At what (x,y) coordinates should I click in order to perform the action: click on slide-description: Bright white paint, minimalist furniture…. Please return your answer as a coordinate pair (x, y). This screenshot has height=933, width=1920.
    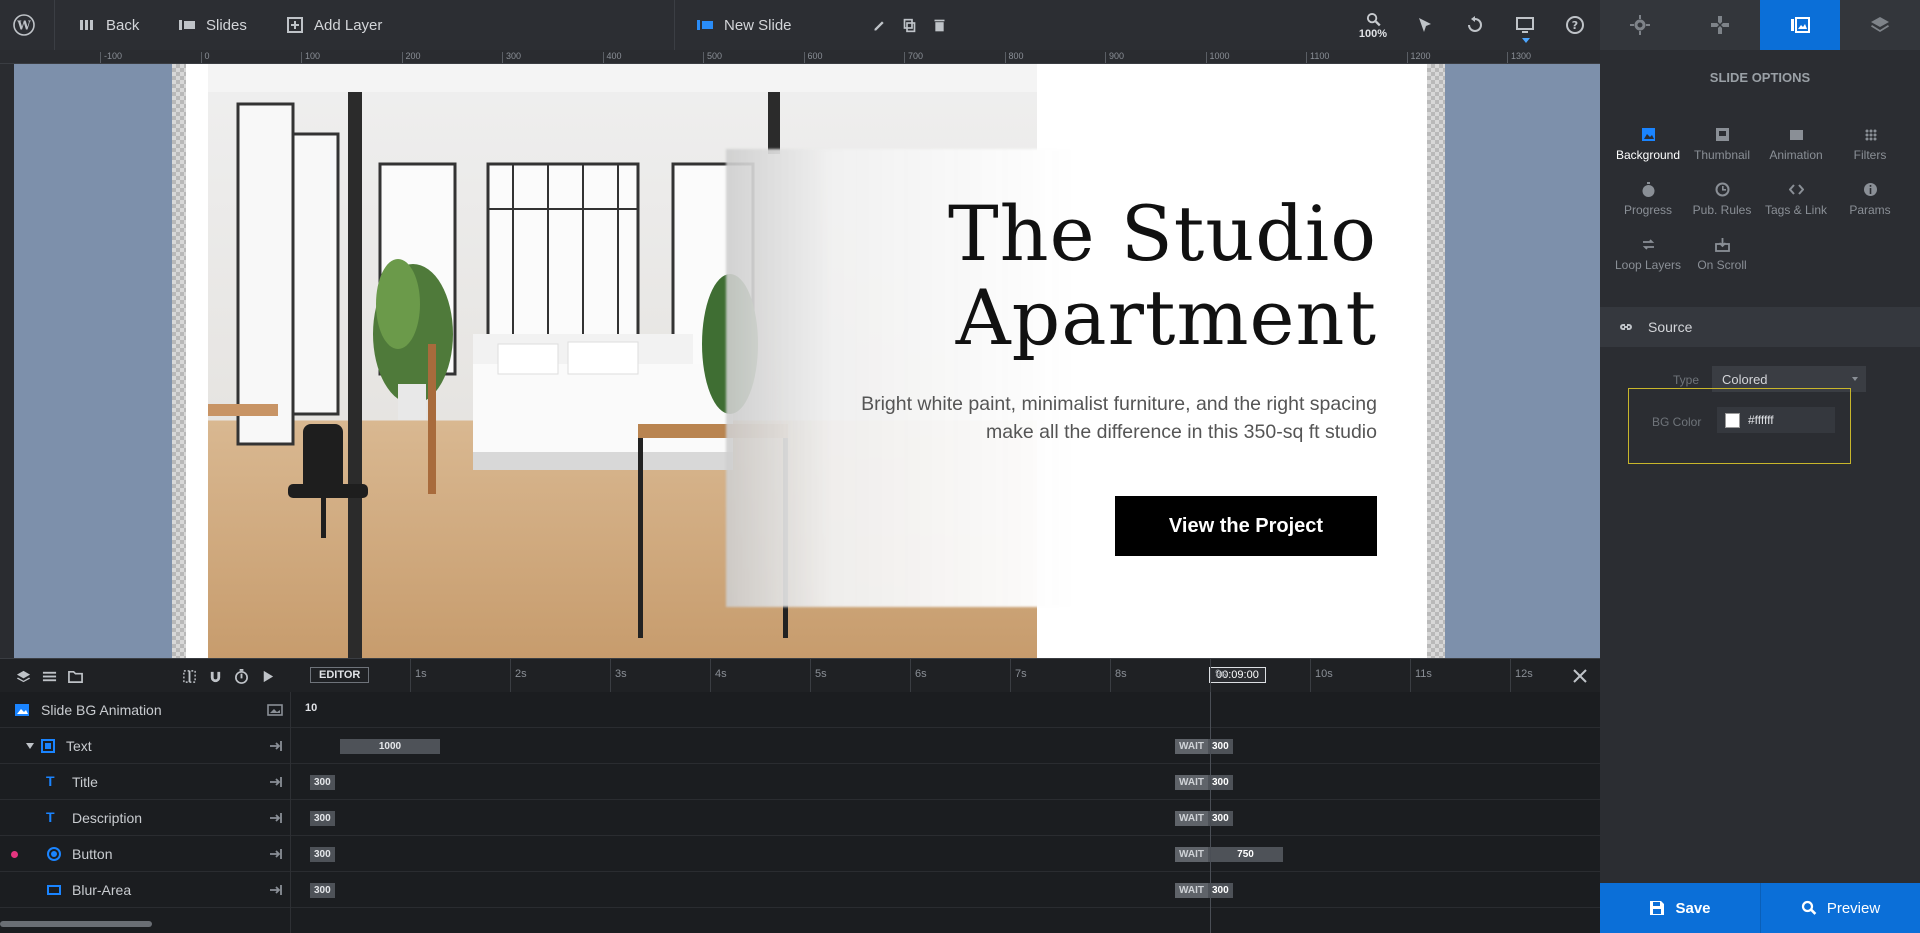
    Looking at the image, I should click on (1077, 418).